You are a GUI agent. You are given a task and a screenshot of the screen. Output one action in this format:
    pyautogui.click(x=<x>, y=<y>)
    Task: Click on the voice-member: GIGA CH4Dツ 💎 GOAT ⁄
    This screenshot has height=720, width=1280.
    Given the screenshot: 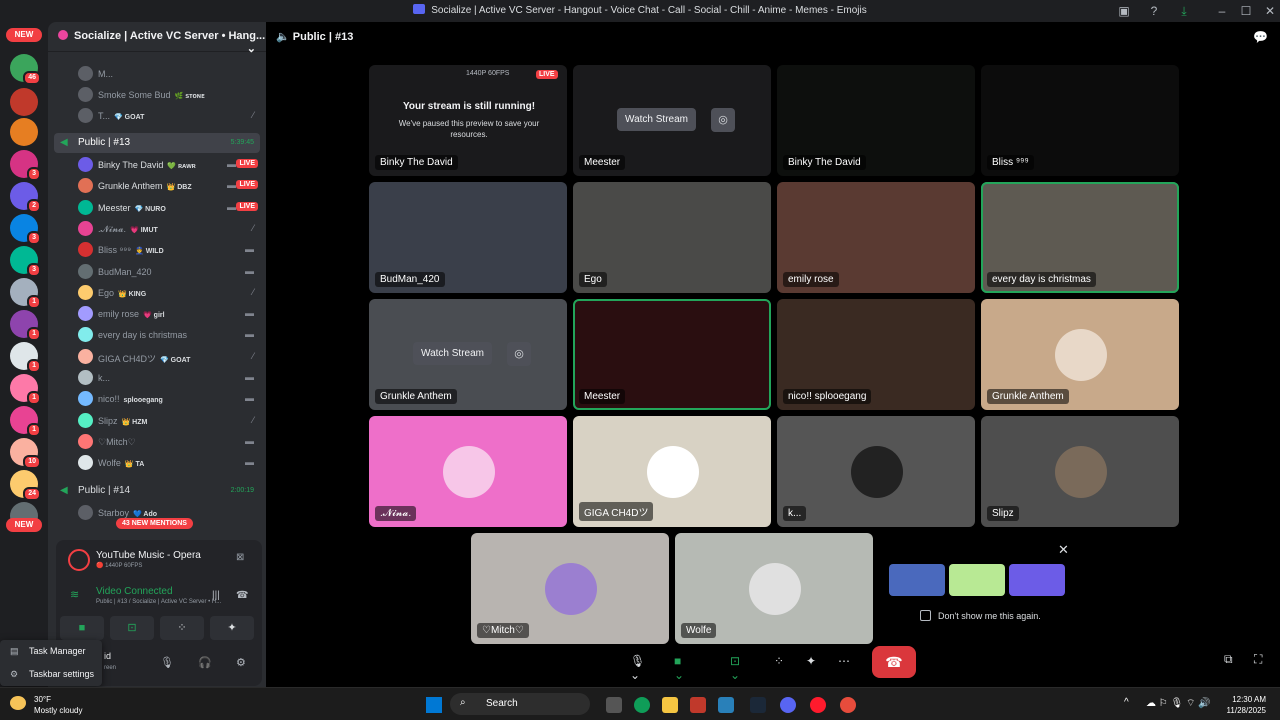 What is the action you would take?
    pyautogui.click(x=170, y=357)
    